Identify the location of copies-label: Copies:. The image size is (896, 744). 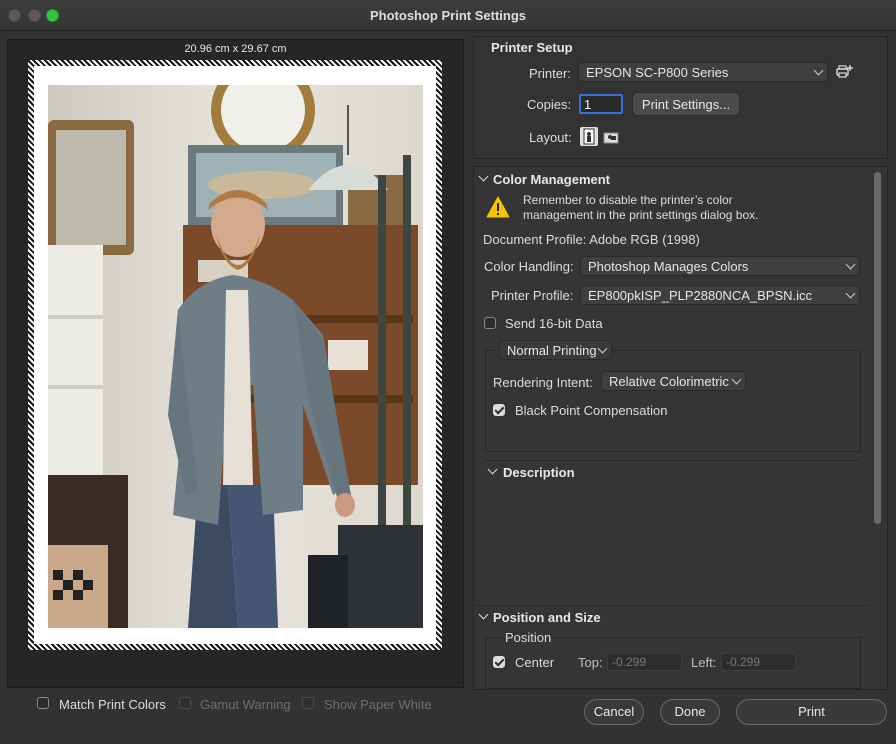
(549, 104).